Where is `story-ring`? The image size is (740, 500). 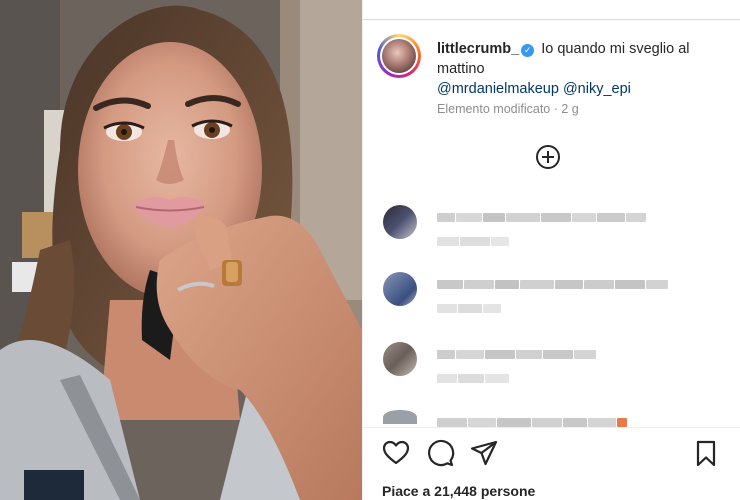
story-ring is located at coordinates (399, 56).